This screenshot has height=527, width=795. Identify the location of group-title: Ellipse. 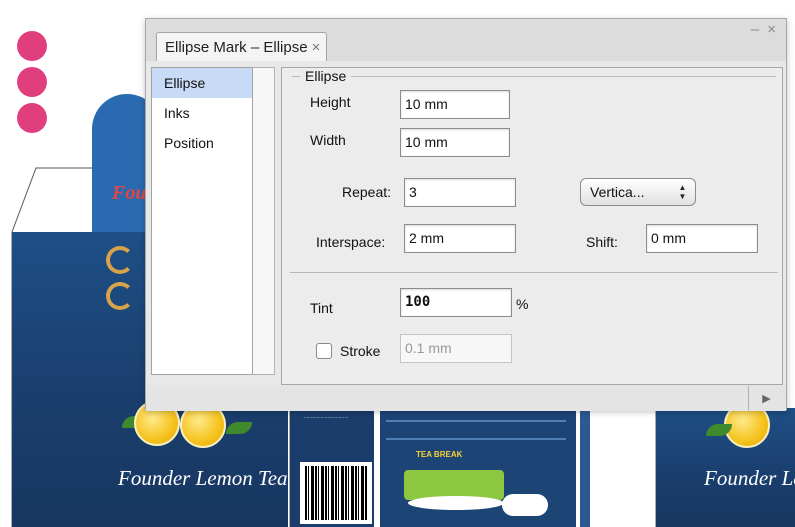
(326, 76).